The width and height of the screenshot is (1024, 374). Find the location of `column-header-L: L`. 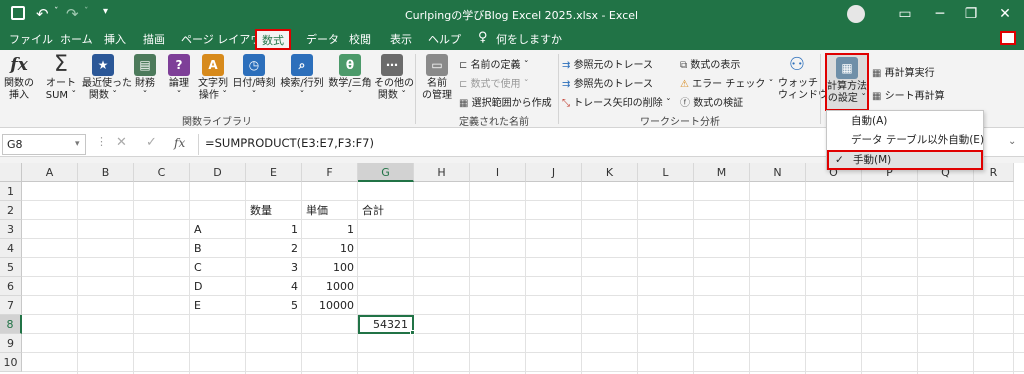

column-header-L: L is located at coordinates (666, 172).